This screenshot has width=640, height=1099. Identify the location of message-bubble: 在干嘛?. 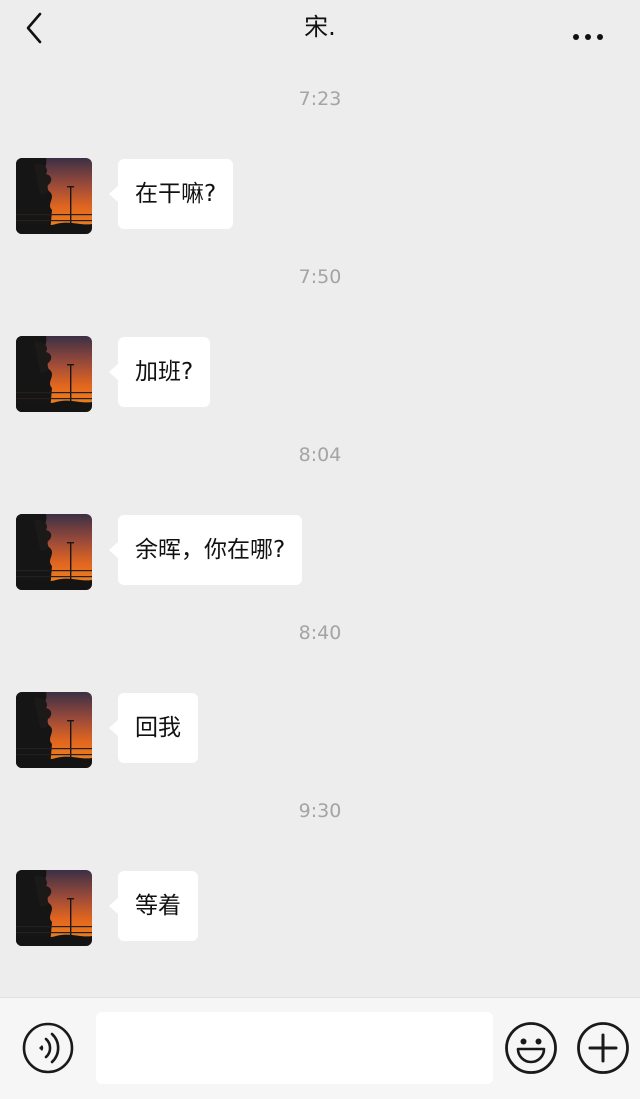
(171, 194).